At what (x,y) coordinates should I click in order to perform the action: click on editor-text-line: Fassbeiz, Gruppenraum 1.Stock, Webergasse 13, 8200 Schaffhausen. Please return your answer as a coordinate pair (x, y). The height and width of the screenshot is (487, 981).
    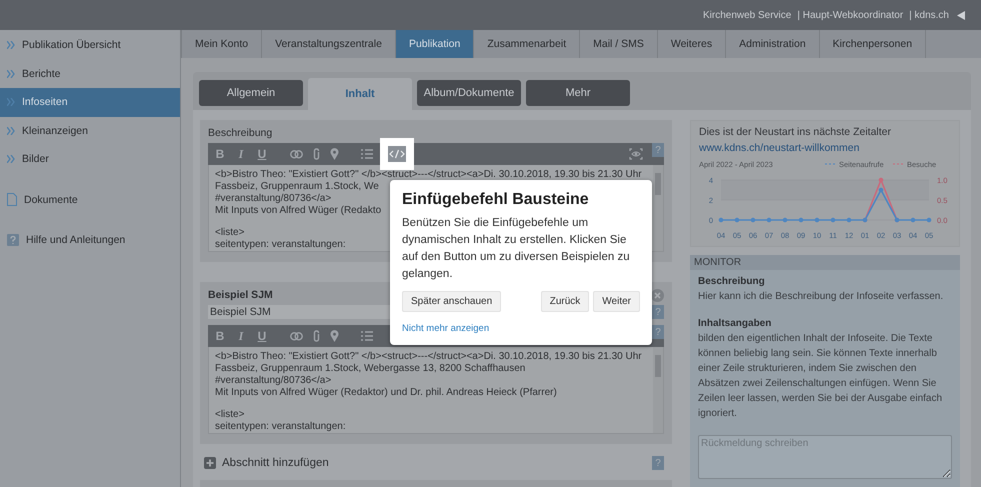
    Looking at the image, I should click on (370, 369).